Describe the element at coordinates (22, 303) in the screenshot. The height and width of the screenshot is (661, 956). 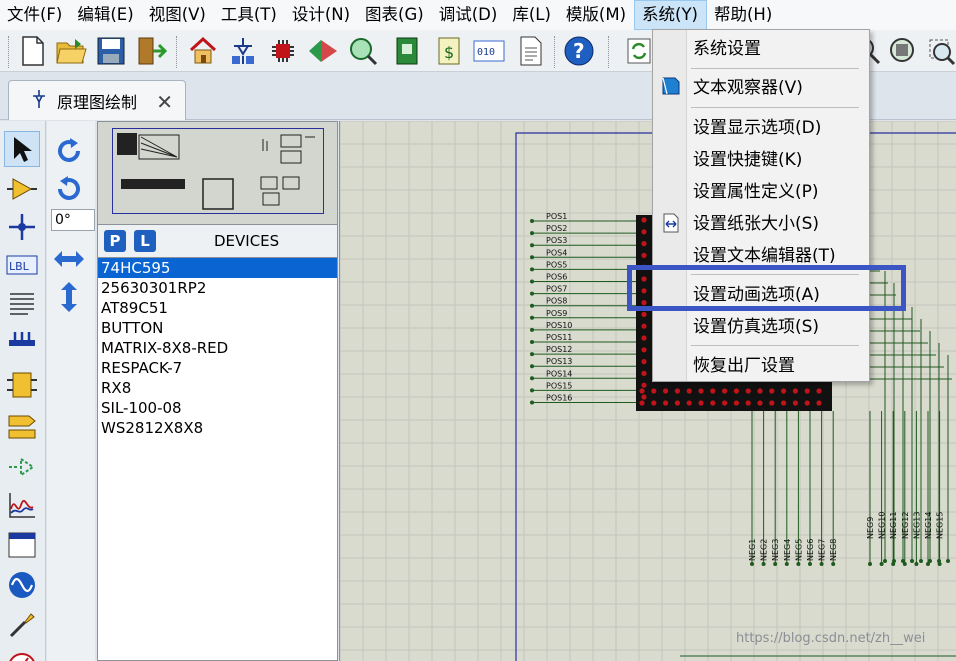
I see `text-script-icon` at that location.